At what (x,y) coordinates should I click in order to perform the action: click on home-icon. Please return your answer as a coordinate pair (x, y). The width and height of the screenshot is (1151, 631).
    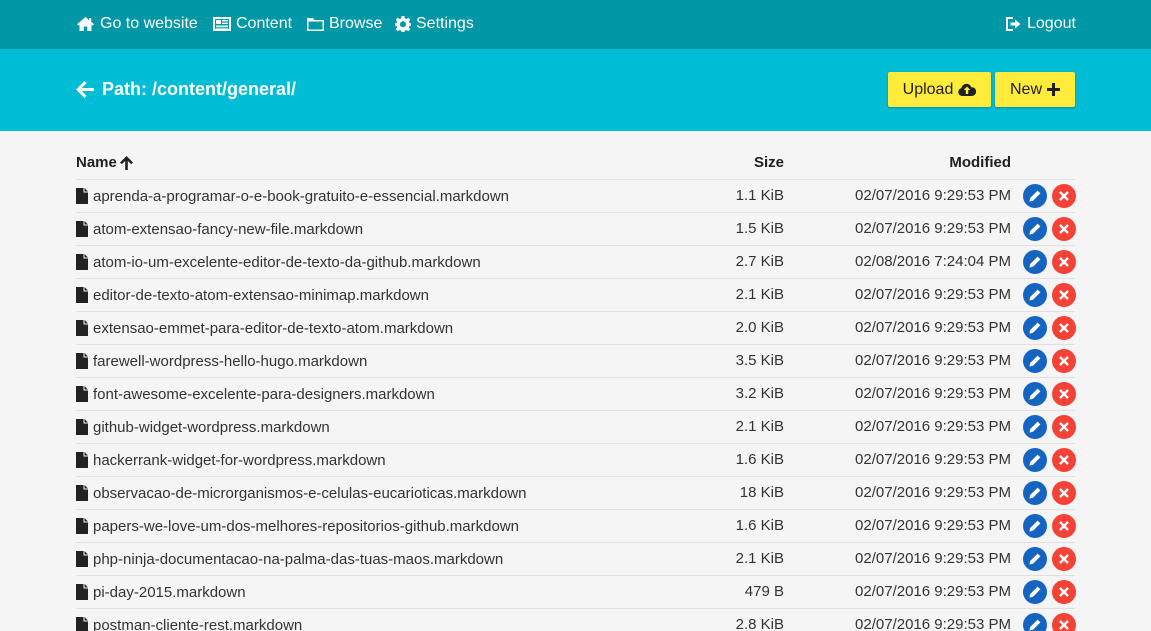
    Looking at the image, I should click on (85, 24).